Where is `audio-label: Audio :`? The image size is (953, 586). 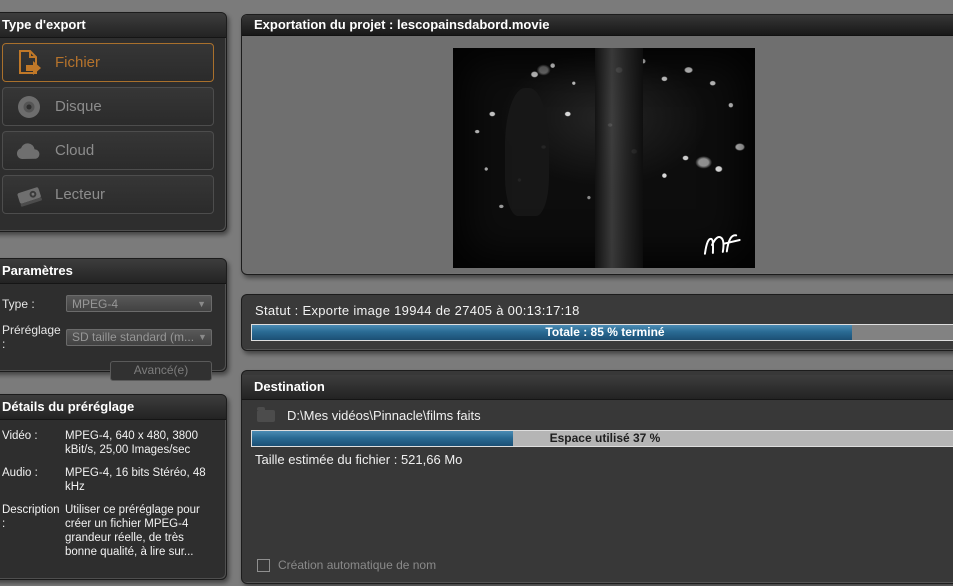
audio-label: Audio : is located at coordinates (20, 473).